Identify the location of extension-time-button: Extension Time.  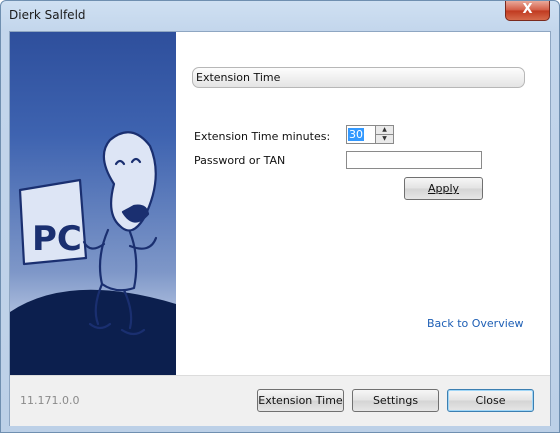
(300, 400).